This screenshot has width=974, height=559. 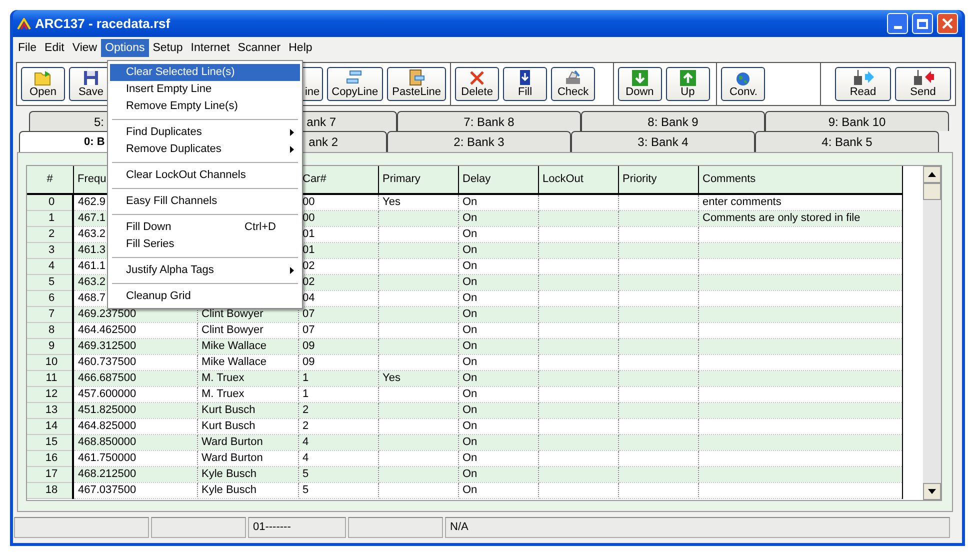 I want to click on table-cell: enter comments, so click(x=742, y=202).